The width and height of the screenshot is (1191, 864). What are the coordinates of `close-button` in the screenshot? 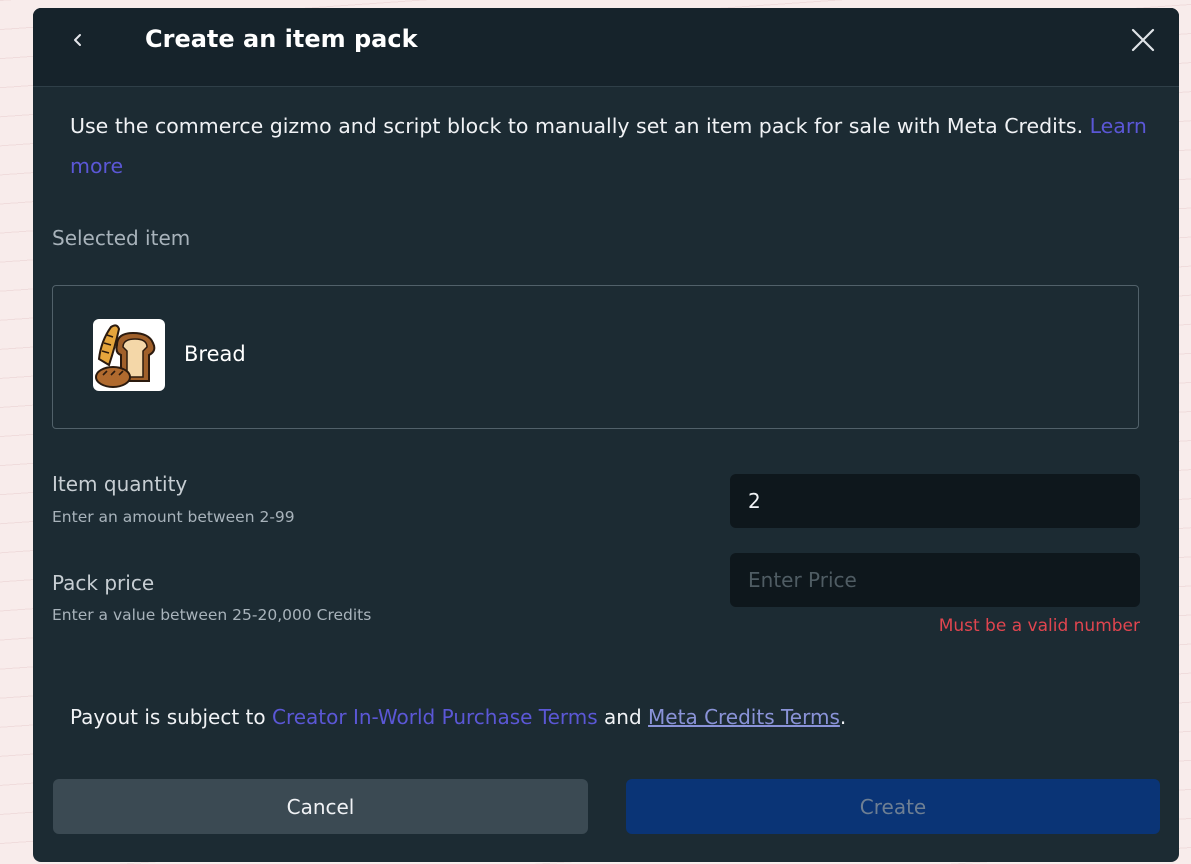 It's located at (1143, 40).